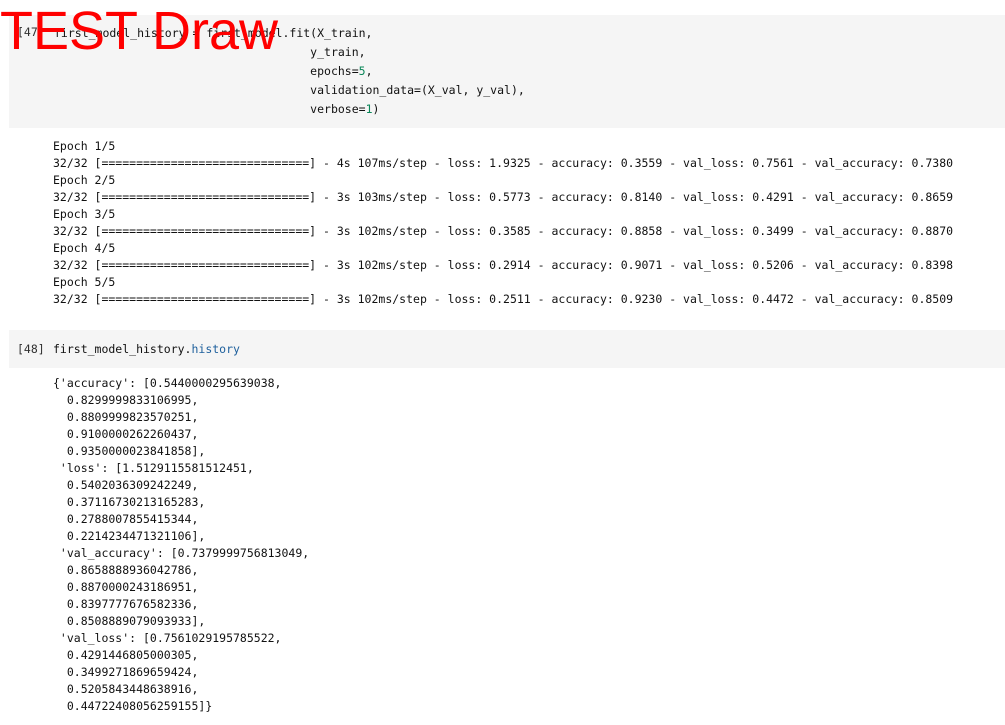  What do you see at coordinates (181, 553) in the screenshot?
I see `history-output-line: 'val_accuracy': [0.7379999756813049,` at bounding box center [181, 553].